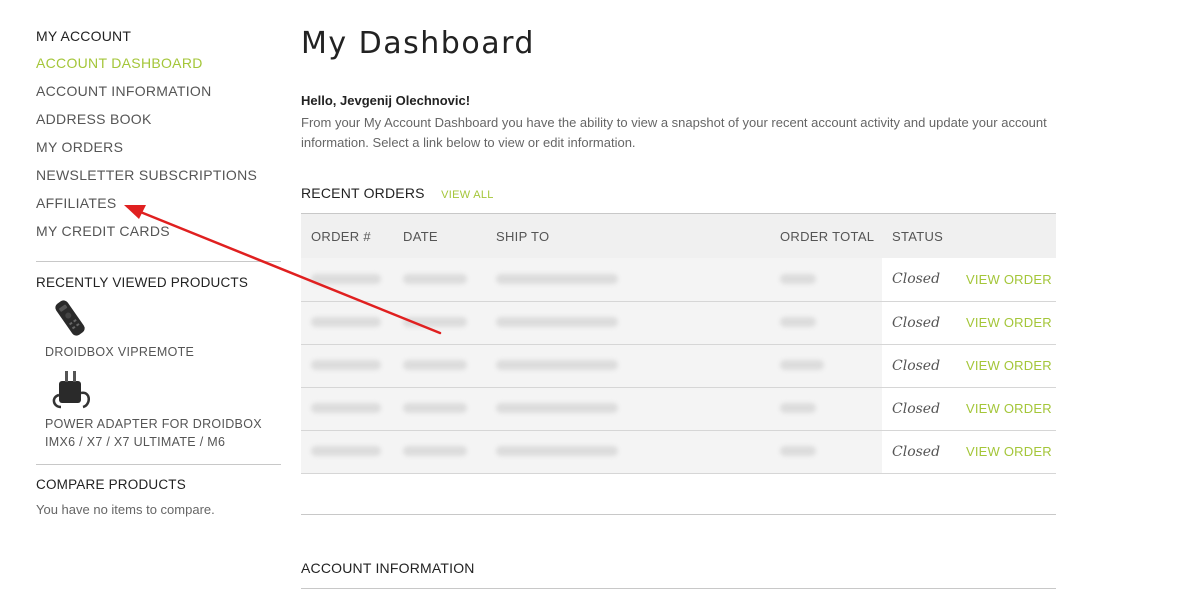 The image size is (1196, 610). What do you see at coordinates (163, 352) in the screenshot?
I see `recently-viewed-name: DROIDBOX VIPREMOTE` at bounding box center [163, 352].